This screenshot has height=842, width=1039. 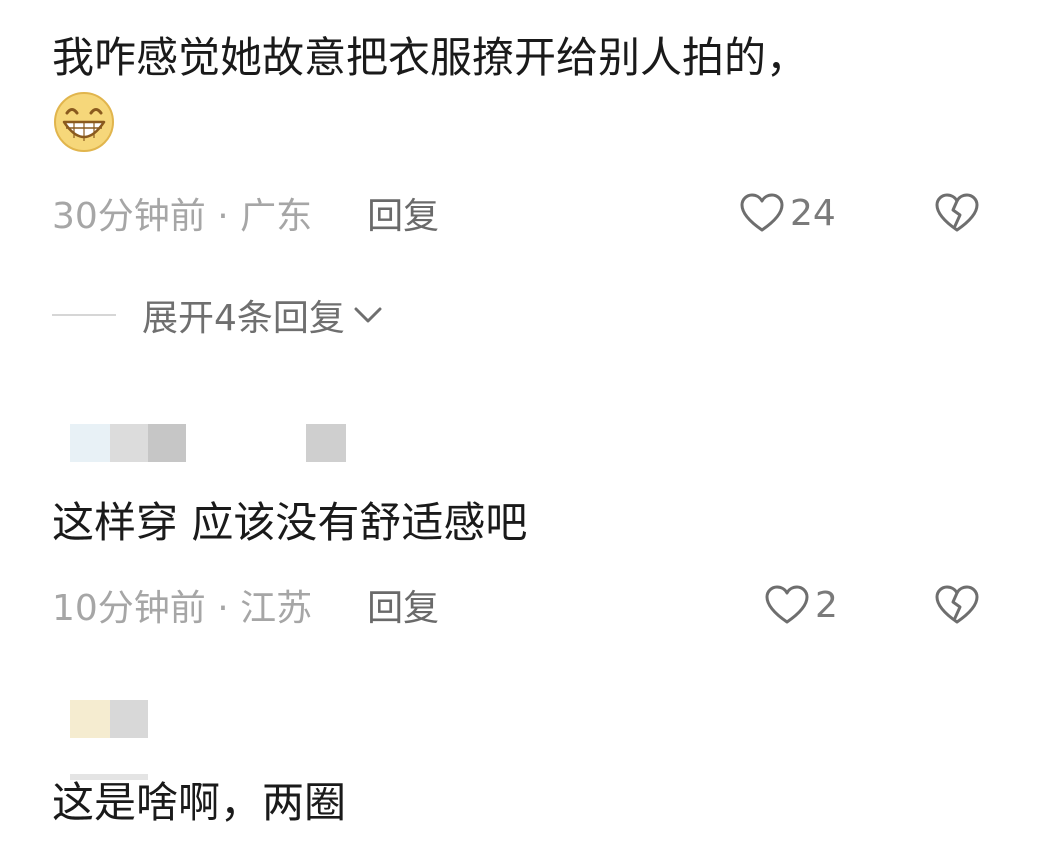 I want to click on chevron-down-icon, so click(x=368, y=315).